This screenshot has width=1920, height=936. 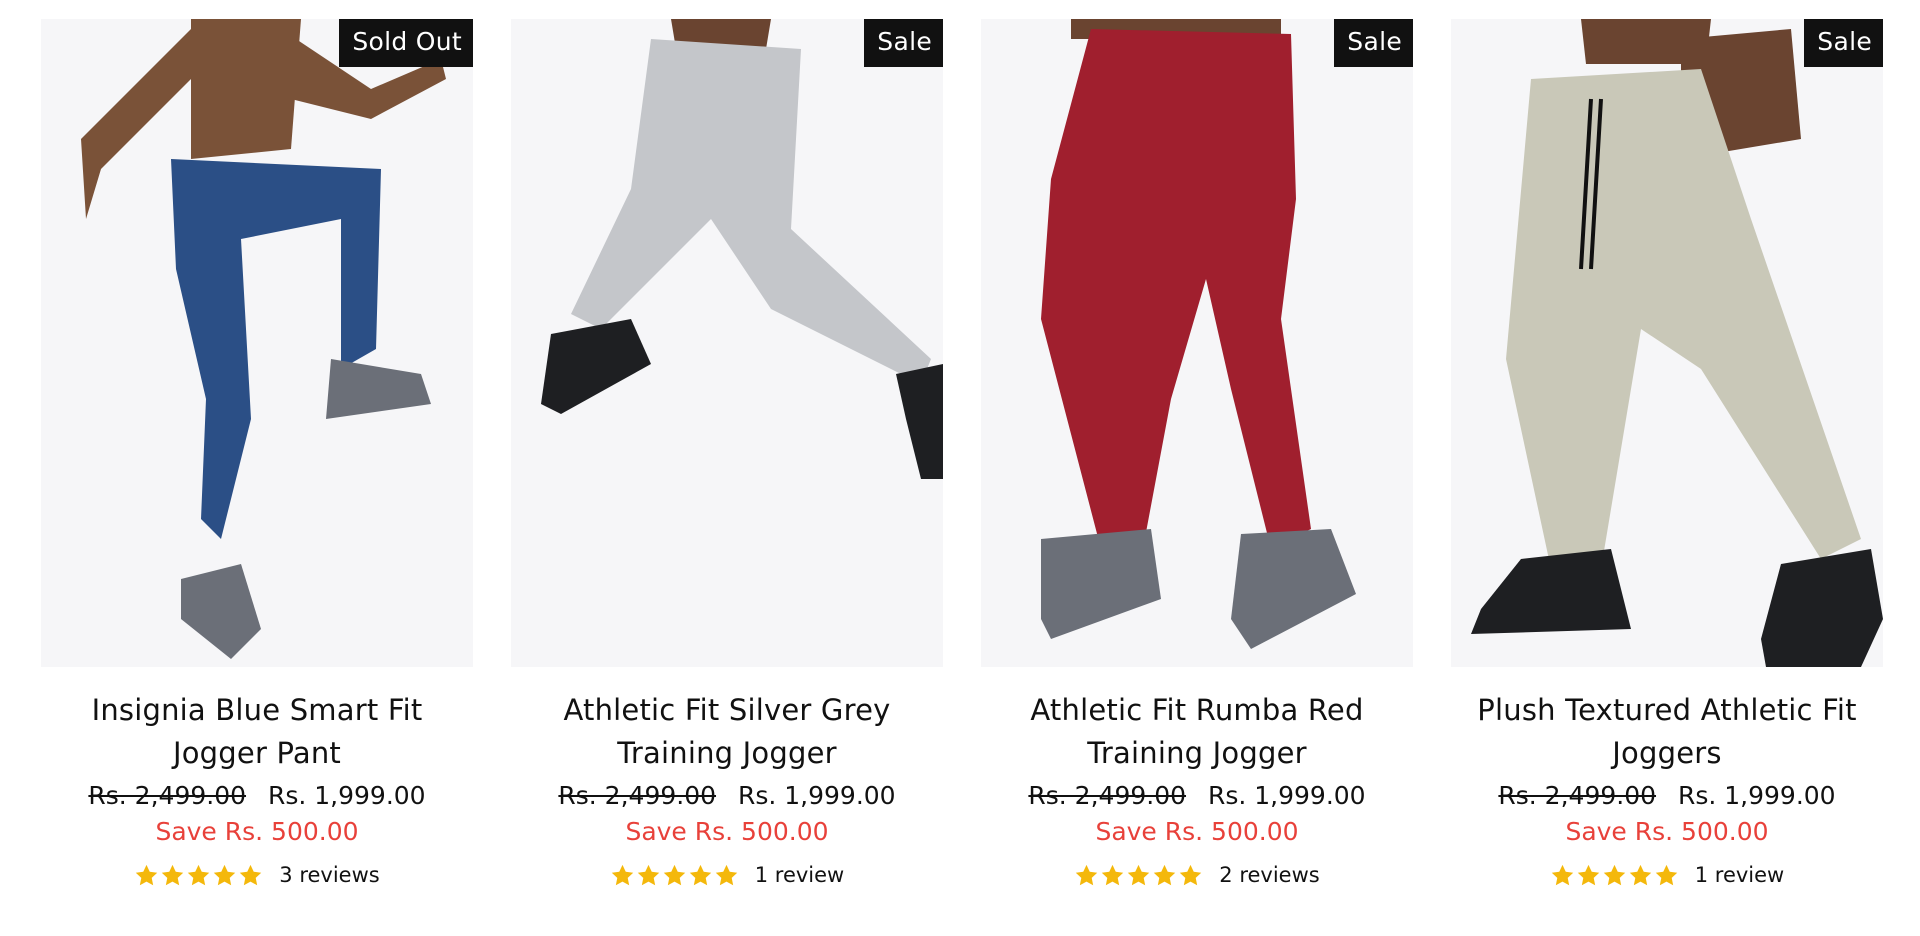 I want to click on product-title: Athletic Fit Rumba Red Training Jogger, so click(x=1197, y=732).